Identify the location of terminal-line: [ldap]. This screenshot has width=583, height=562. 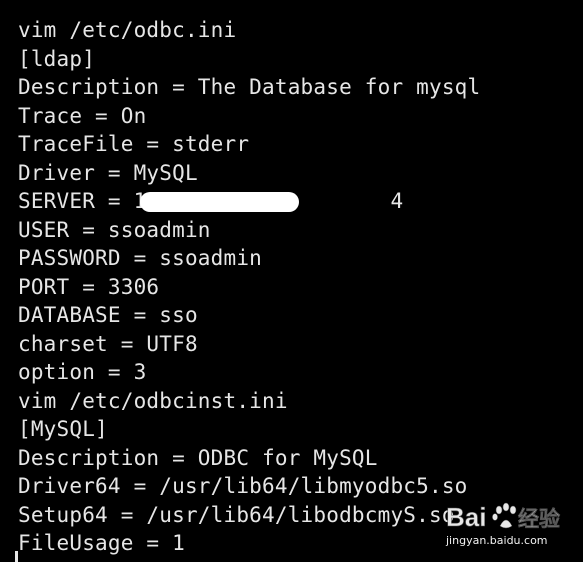
(57, 59).